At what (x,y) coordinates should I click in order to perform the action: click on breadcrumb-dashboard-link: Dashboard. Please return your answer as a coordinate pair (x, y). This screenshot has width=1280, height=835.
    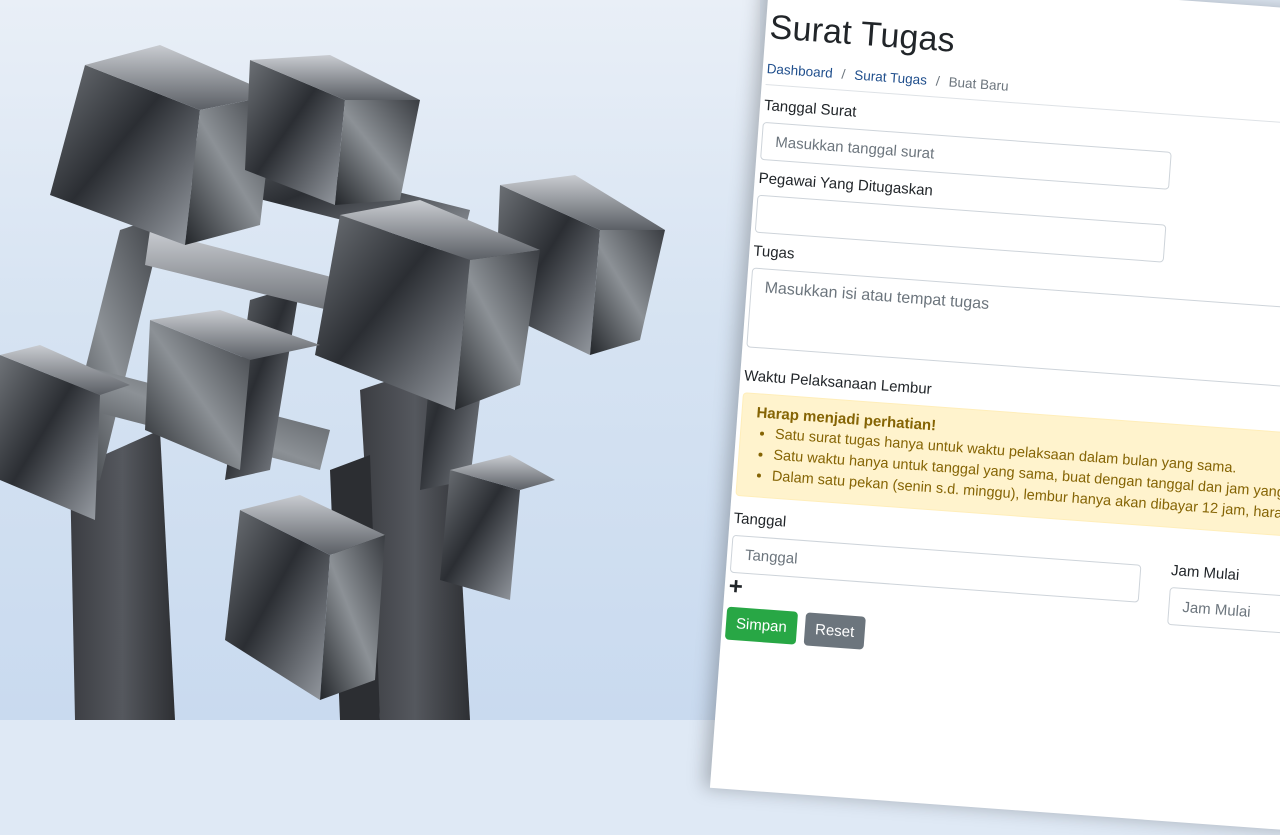
    Looking at the image, I should click on (799, 71).